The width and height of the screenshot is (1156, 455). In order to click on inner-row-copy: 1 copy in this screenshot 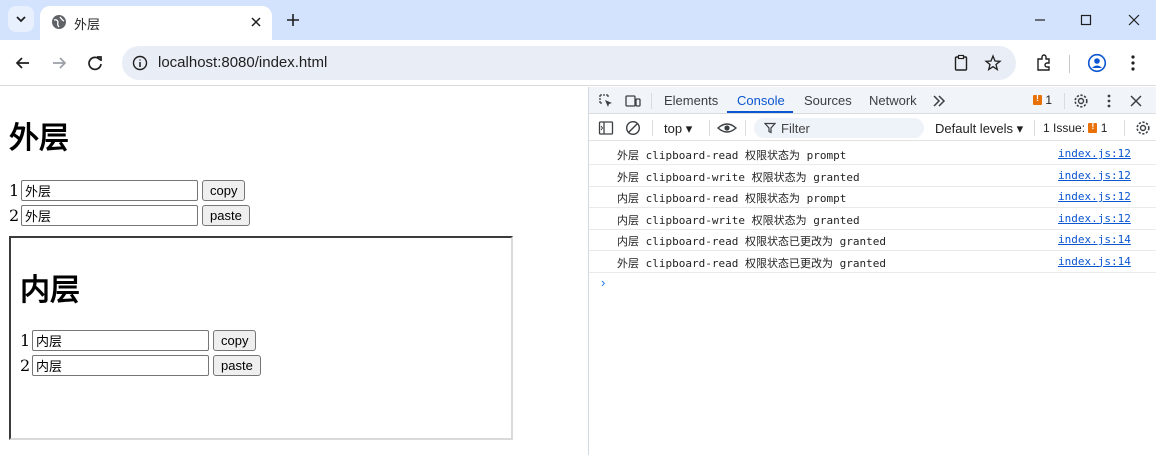, I will do `click(138, 340)`.